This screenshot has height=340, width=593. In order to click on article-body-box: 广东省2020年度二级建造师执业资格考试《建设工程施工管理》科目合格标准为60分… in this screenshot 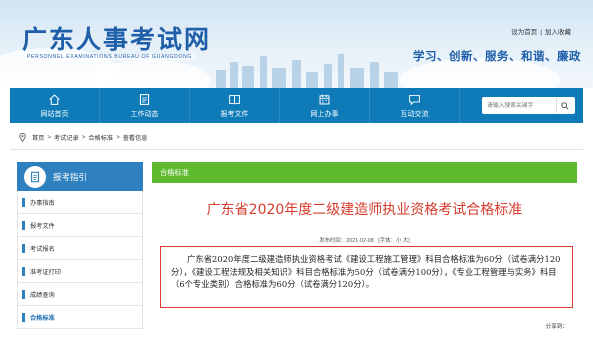, I will do `click(366, 277)`.